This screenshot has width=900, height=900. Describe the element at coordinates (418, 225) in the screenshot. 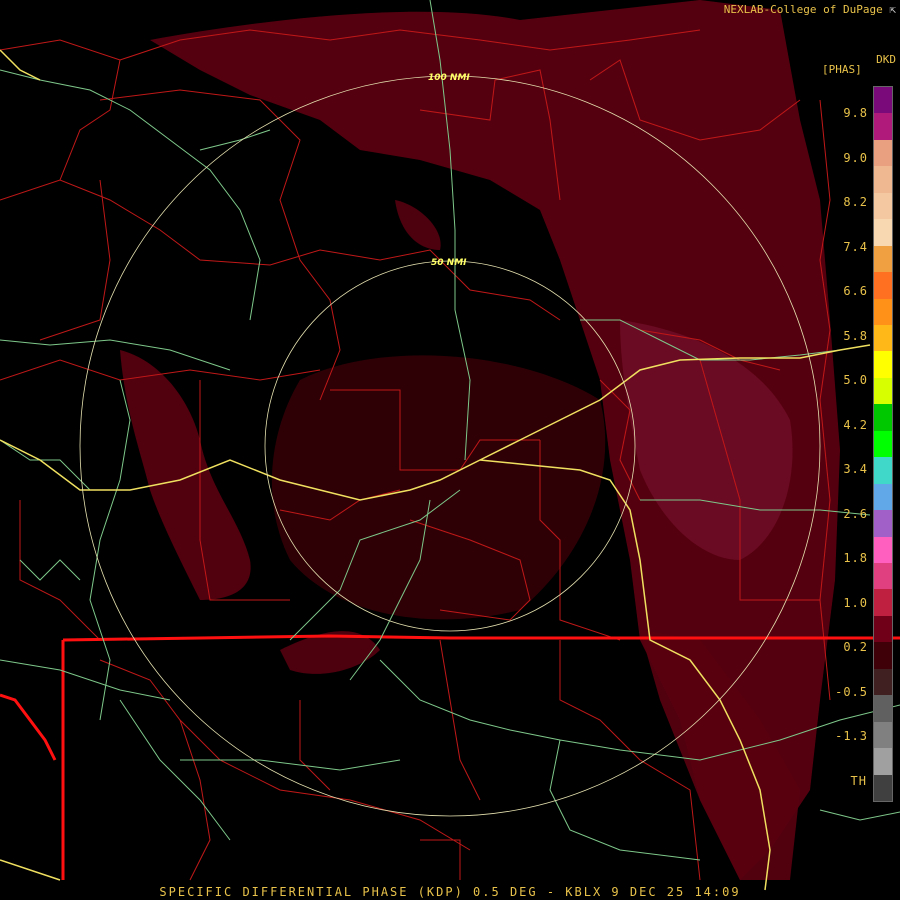

I see `echo-north-blob` at that location.